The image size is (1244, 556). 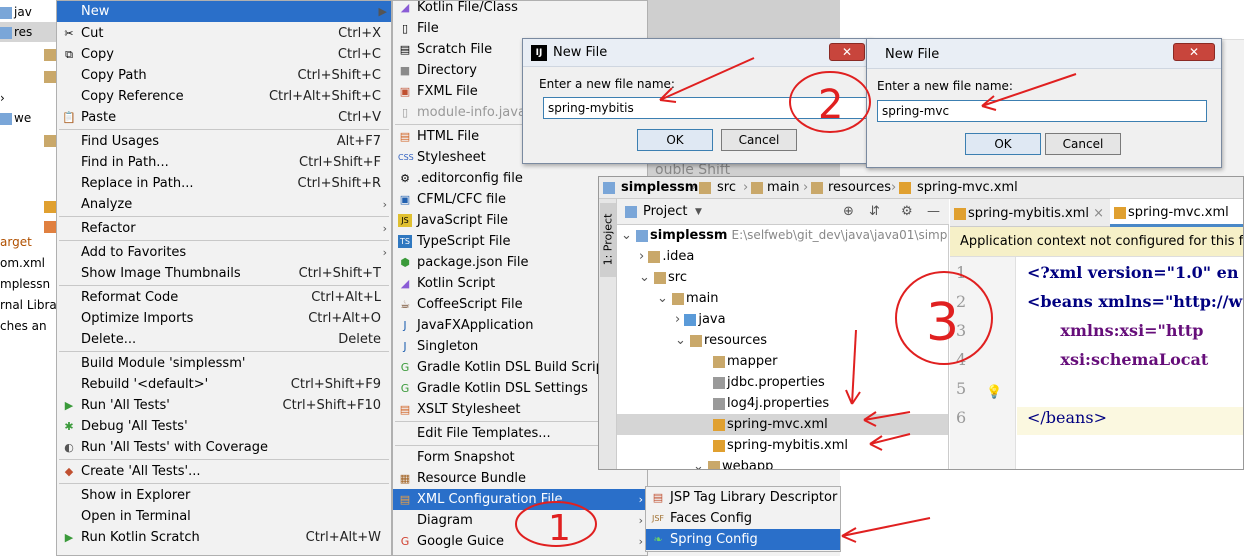 What do you see at coordinates (942, 323) in the screenshot?
I see `annotation-label-3: 3` at bounding box center [942, 323].